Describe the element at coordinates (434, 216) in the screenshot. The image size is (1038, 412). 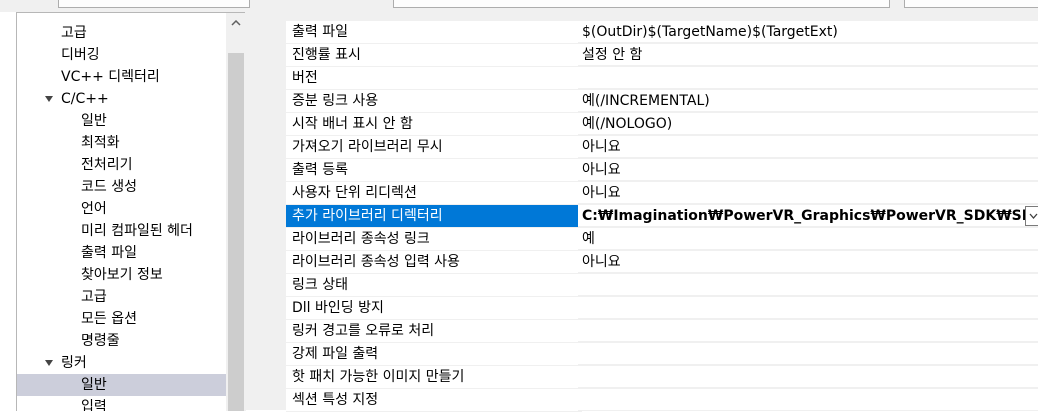
I see `property-name: 추가 라이브러리 디렉터리` at that location.